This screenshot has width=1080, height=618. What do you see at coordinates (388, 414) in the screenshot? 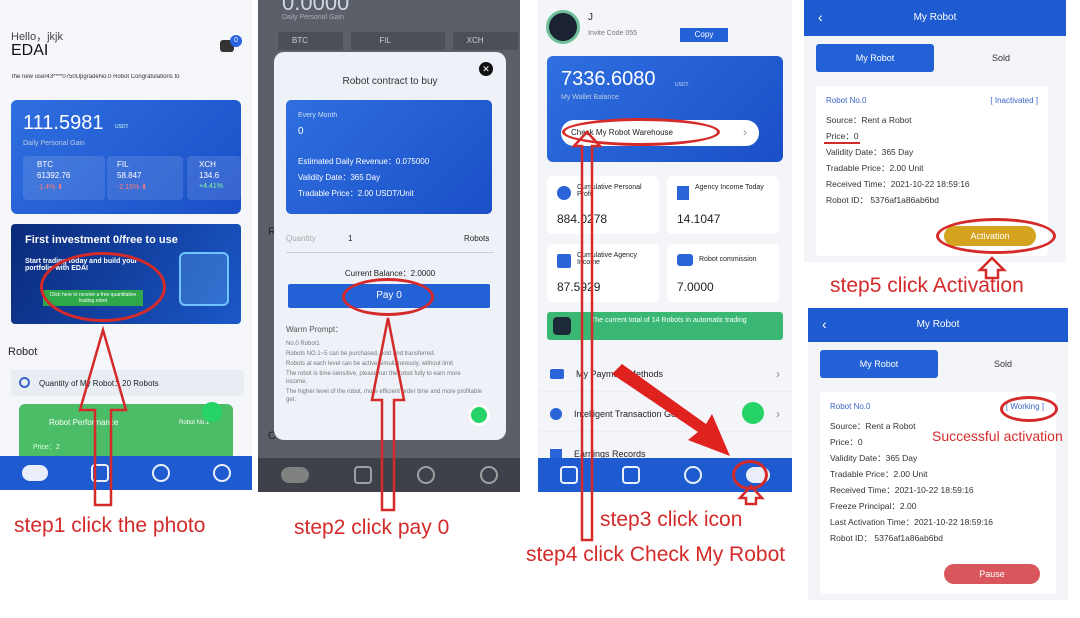
I see `arrow-step2` at bounding box center [388, 414].